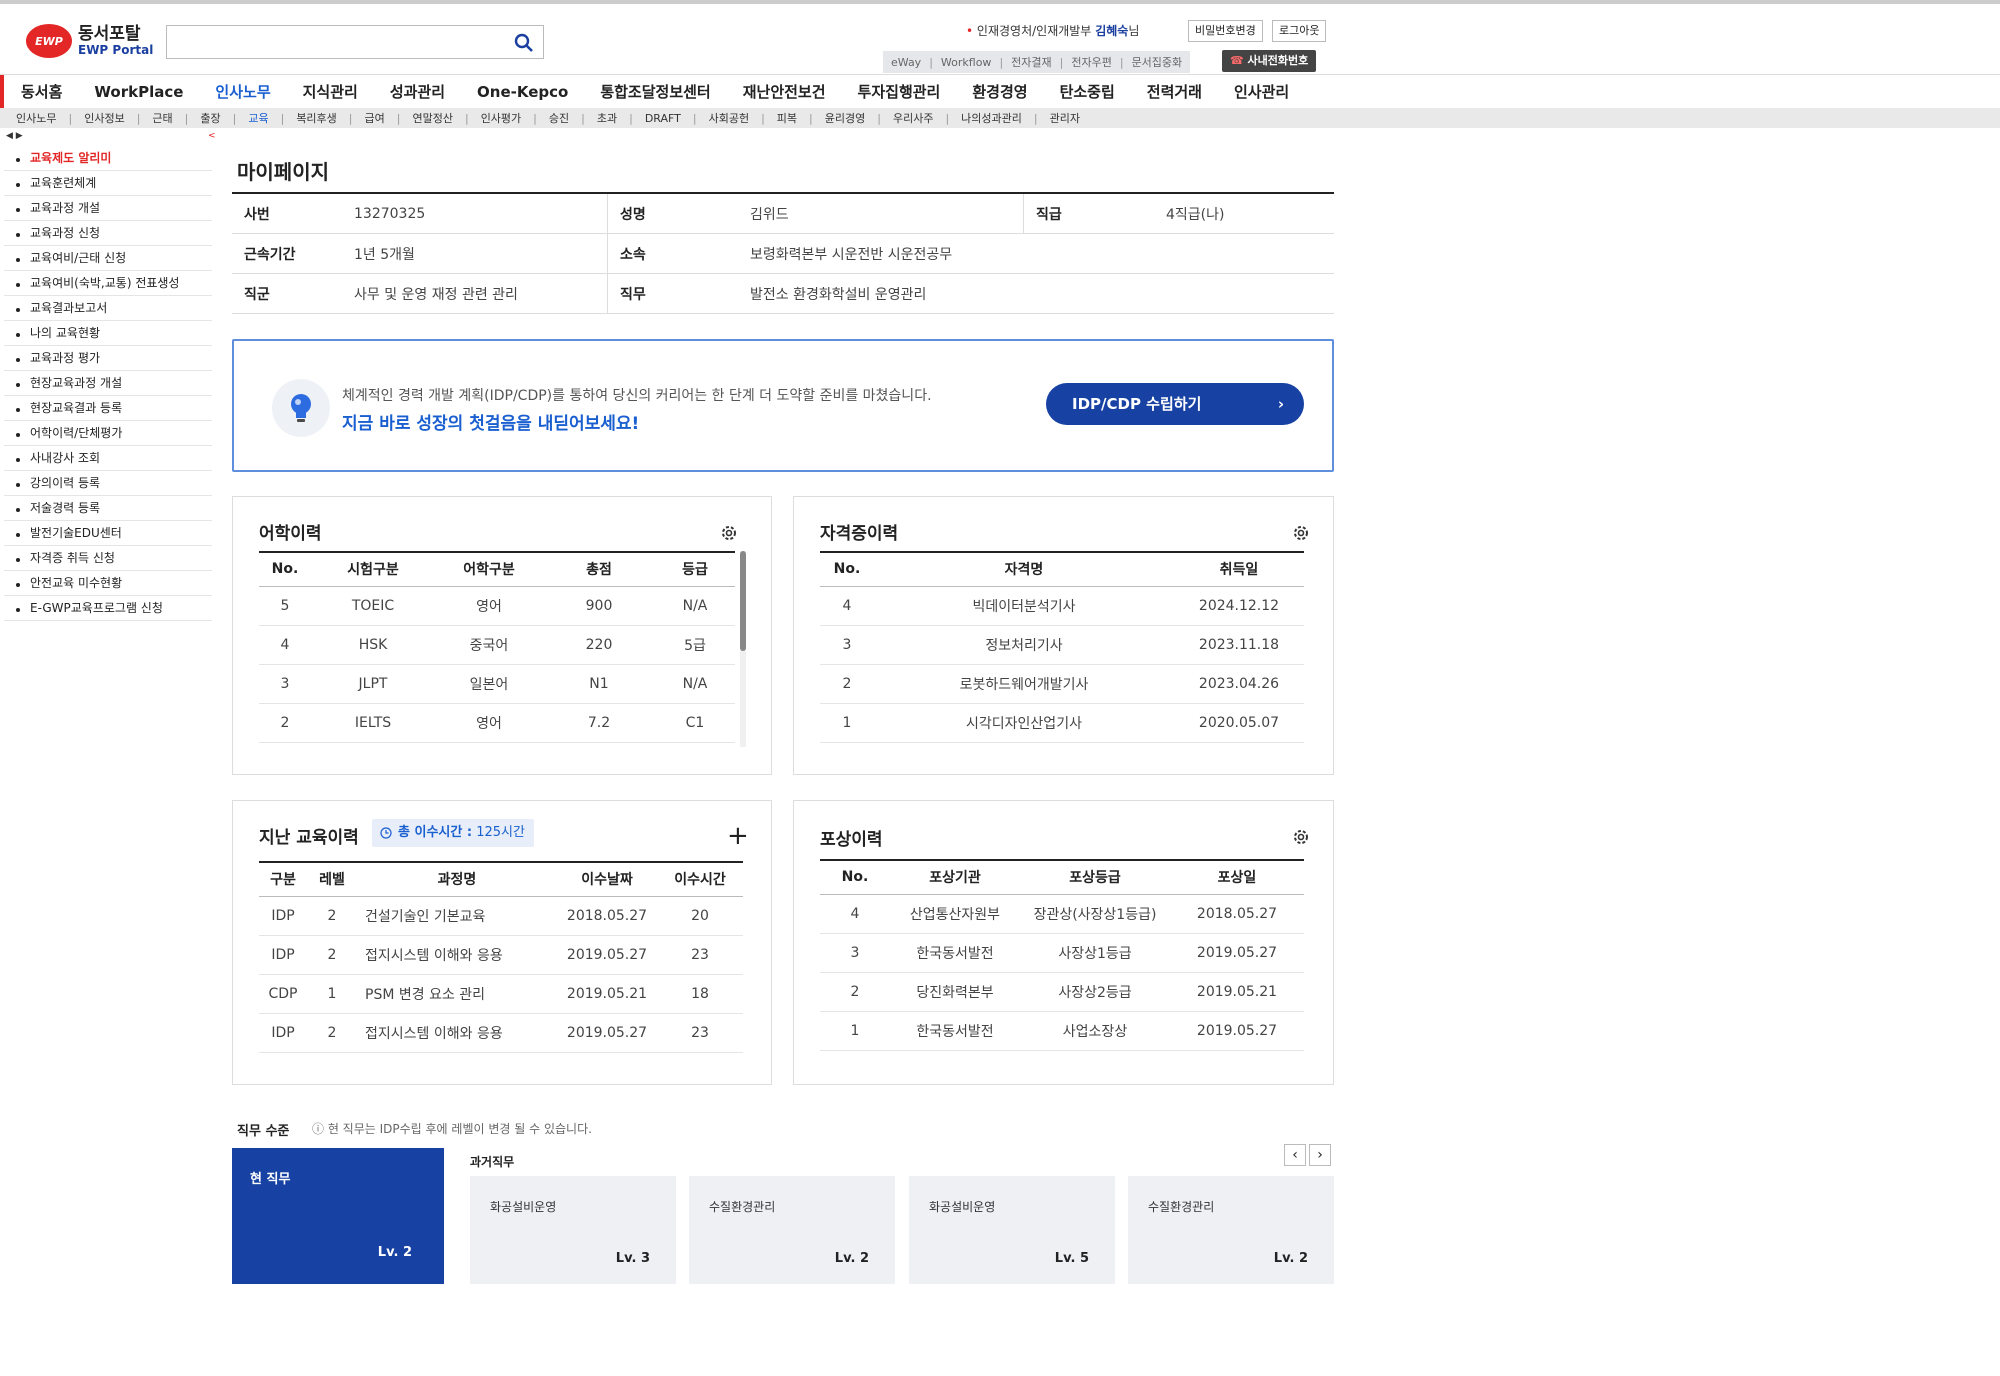 The height and width of the screenshot is (1376, 2000). What do you see at coordinates (738, 836) in the screenshot?
I see `add-training-icon: +` at bounding box center [738, 836].